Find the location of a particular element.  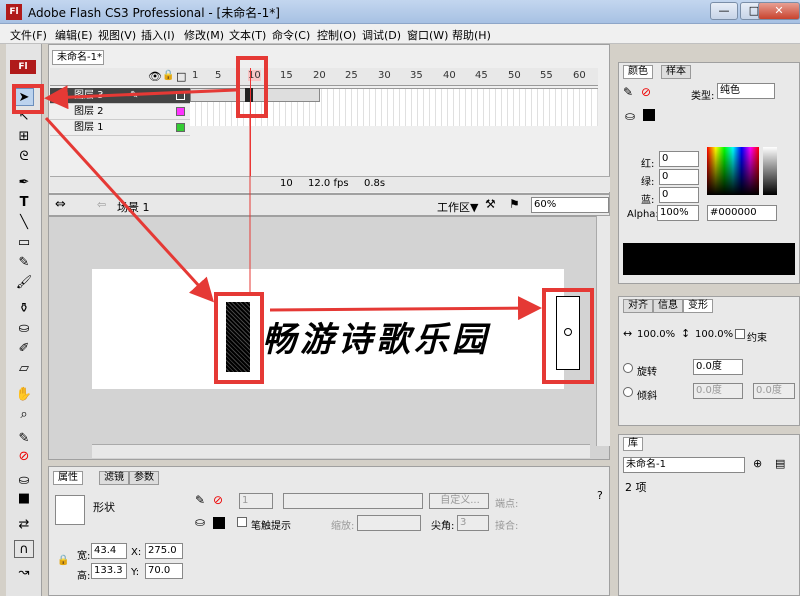

constrain-label: 约束 is located at coordinates (757, 338).